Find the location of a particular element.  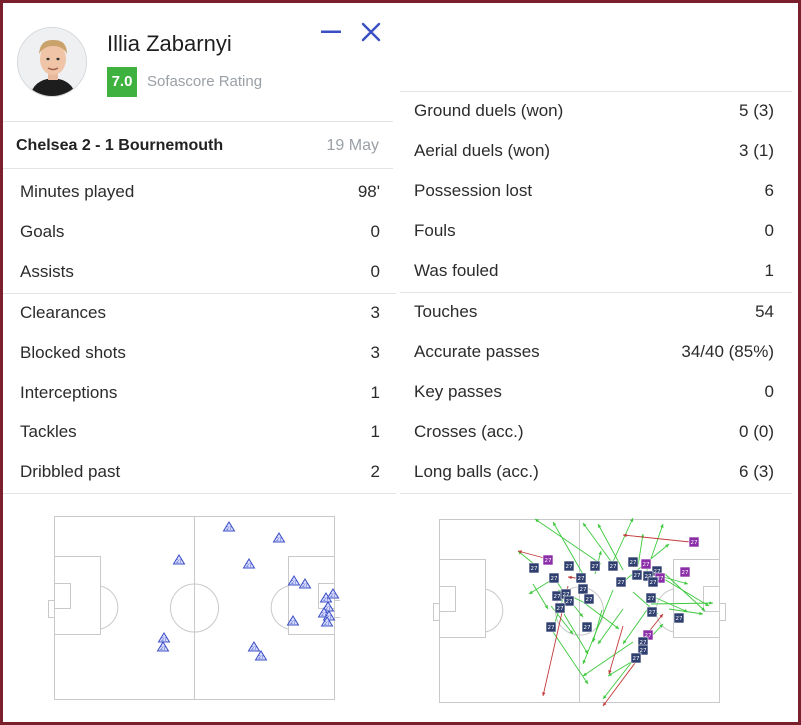

failed-pass-line is located at coordinates (656, 538).